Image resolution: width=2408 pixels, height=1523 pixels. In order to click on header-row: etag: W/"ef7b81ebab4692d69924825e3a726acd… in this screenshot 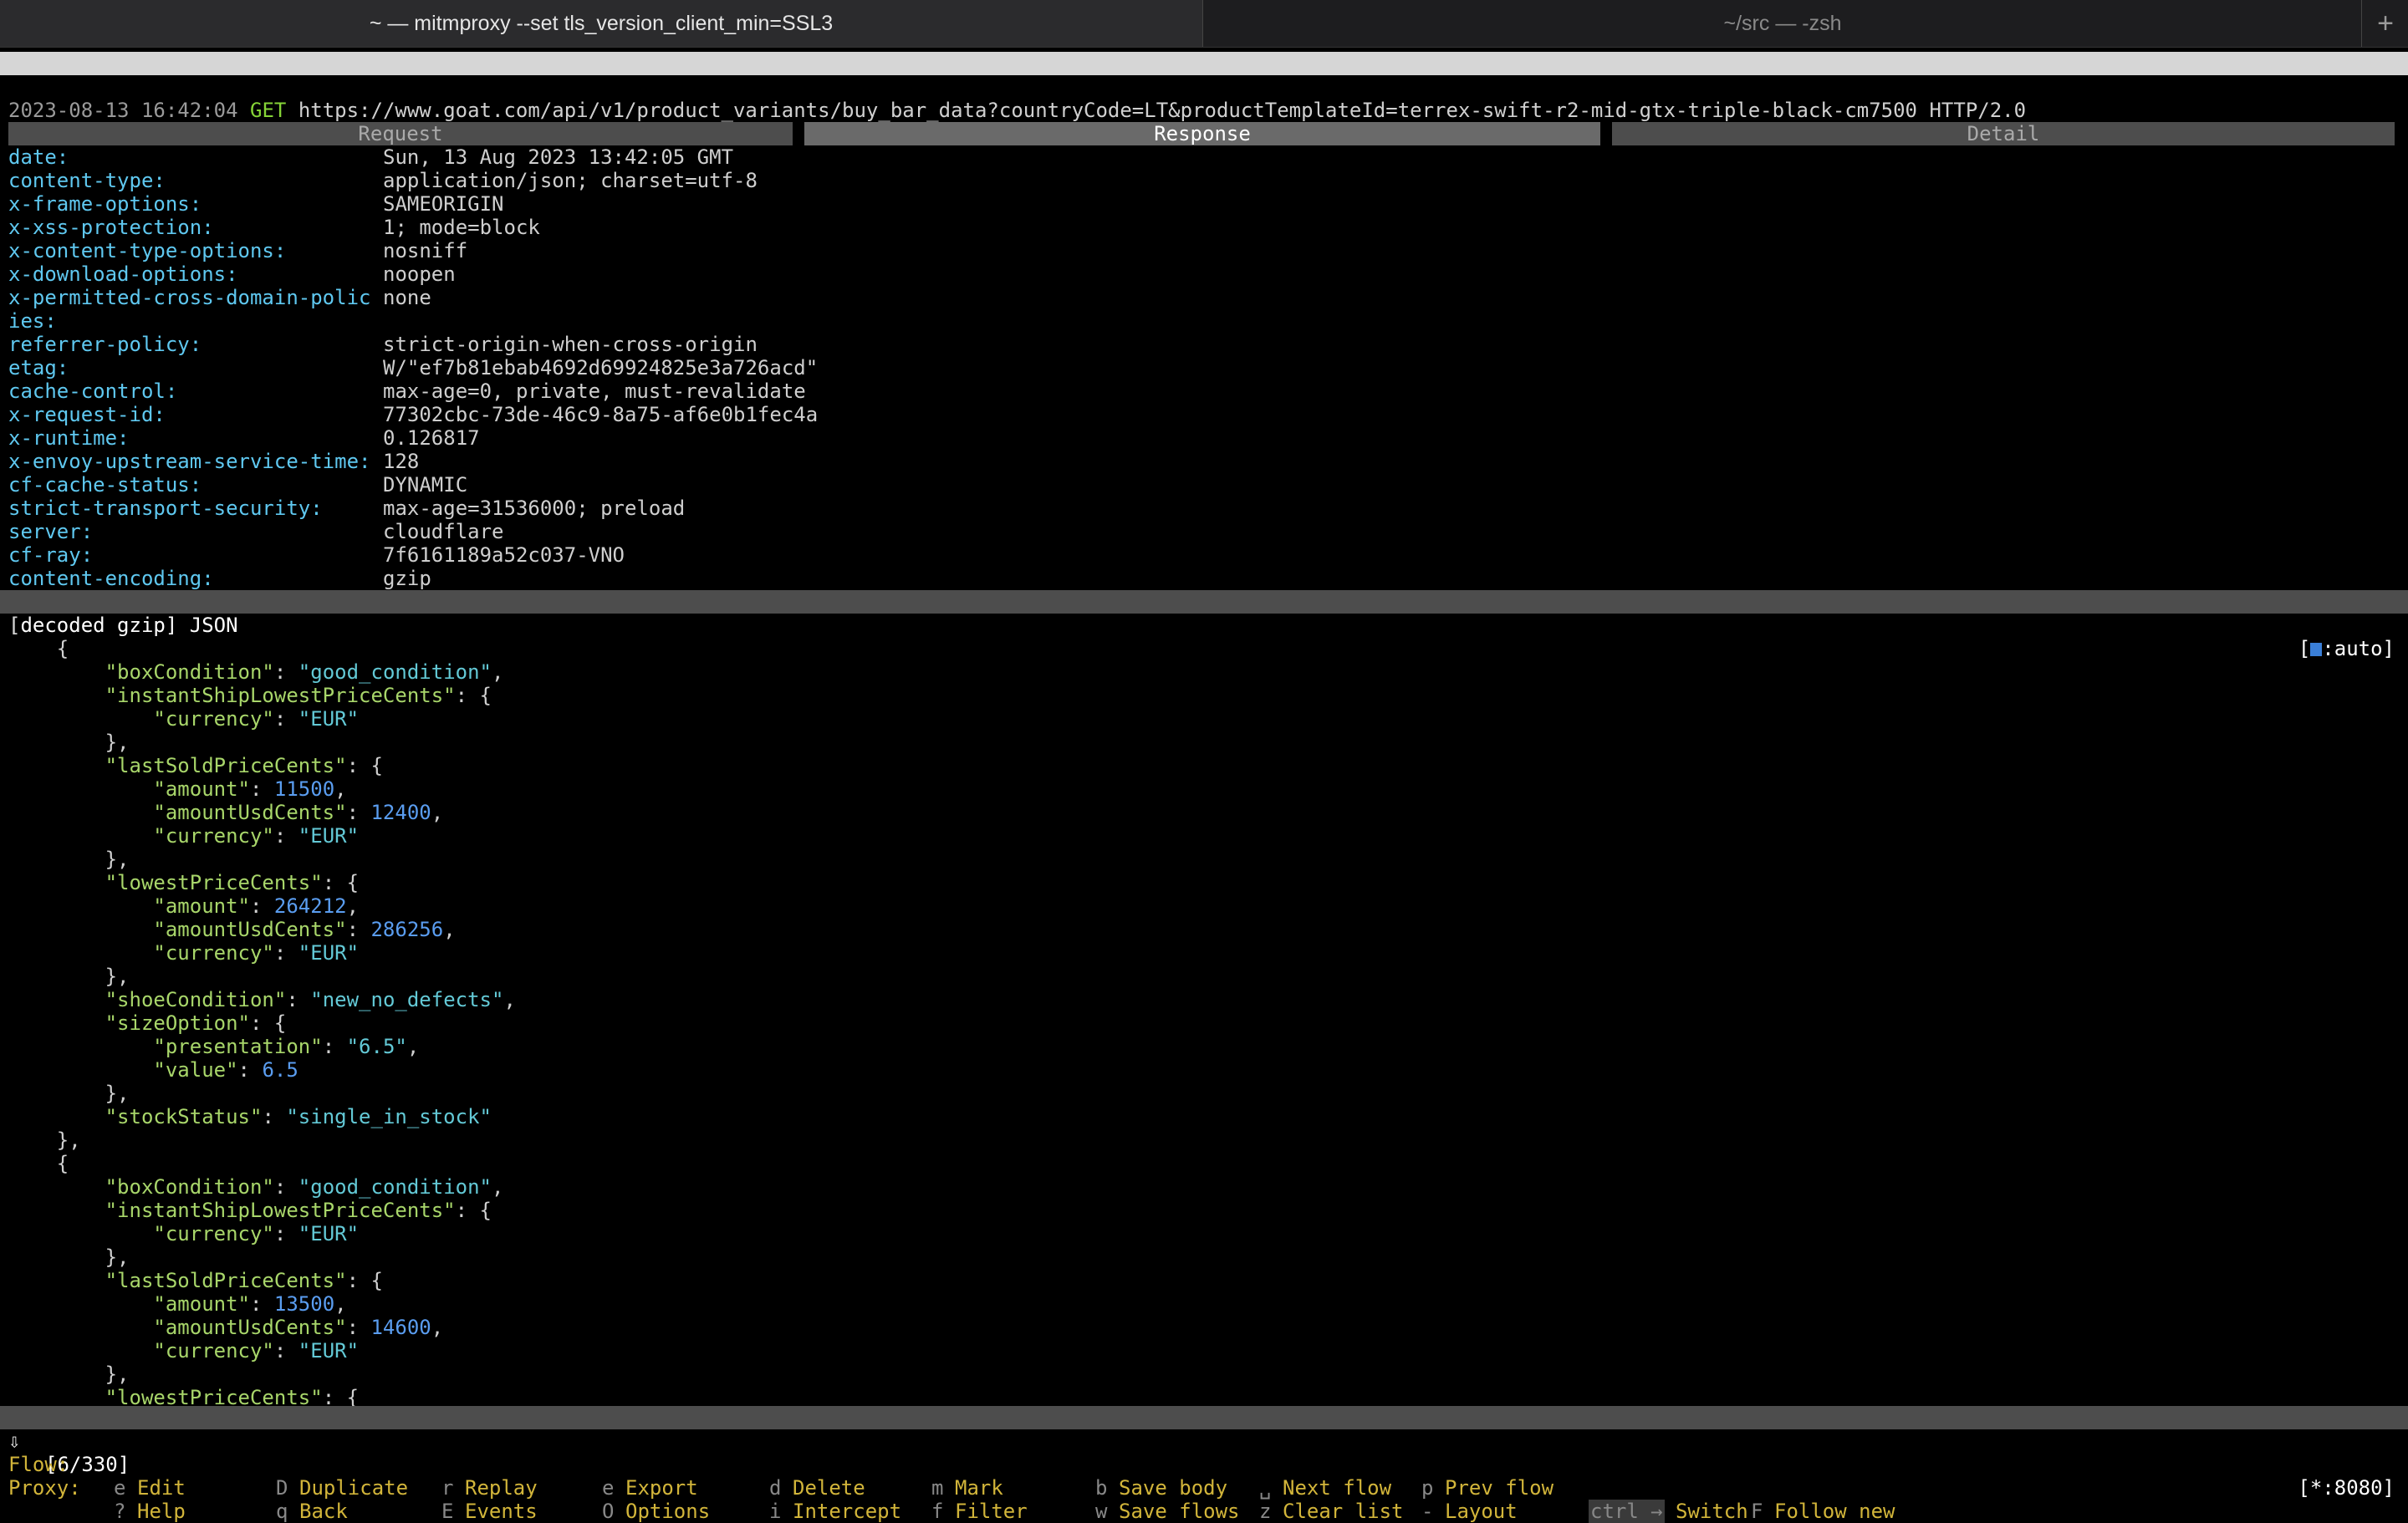, I will do `click(1204, 367)`.